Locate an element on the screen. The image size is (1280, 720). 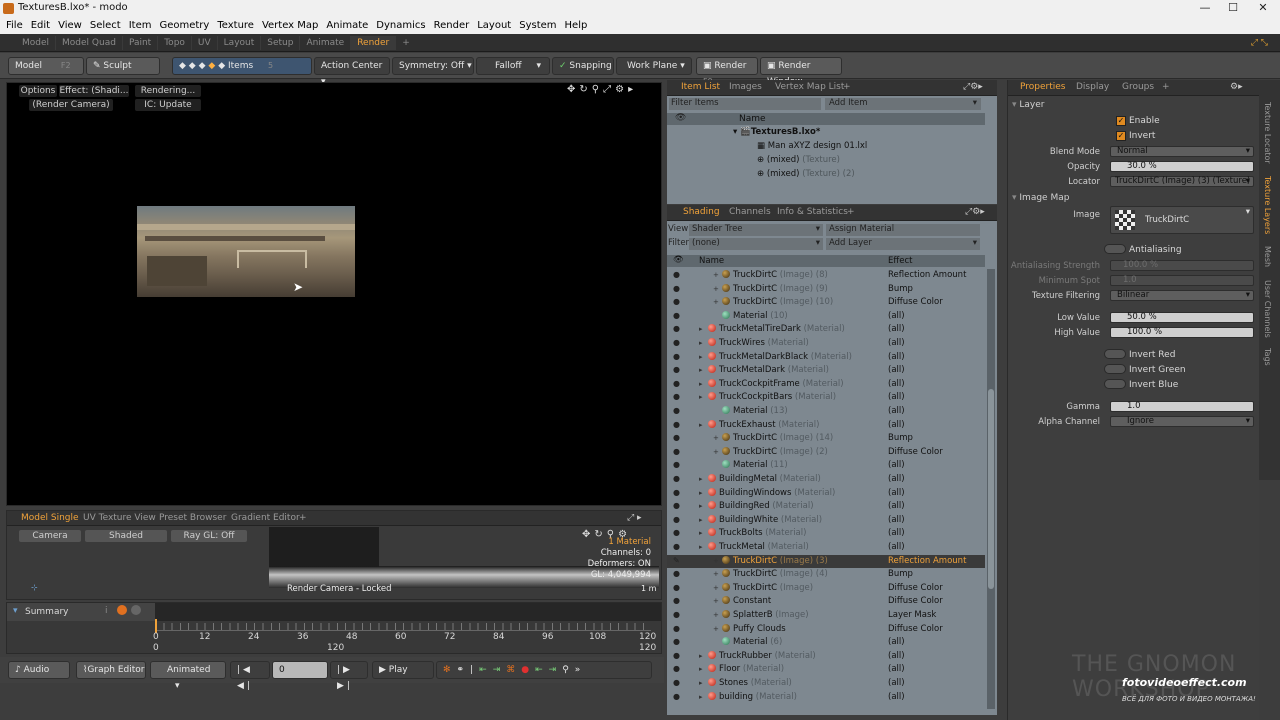
tab-uv: UV is located at coordinates (205, 42).